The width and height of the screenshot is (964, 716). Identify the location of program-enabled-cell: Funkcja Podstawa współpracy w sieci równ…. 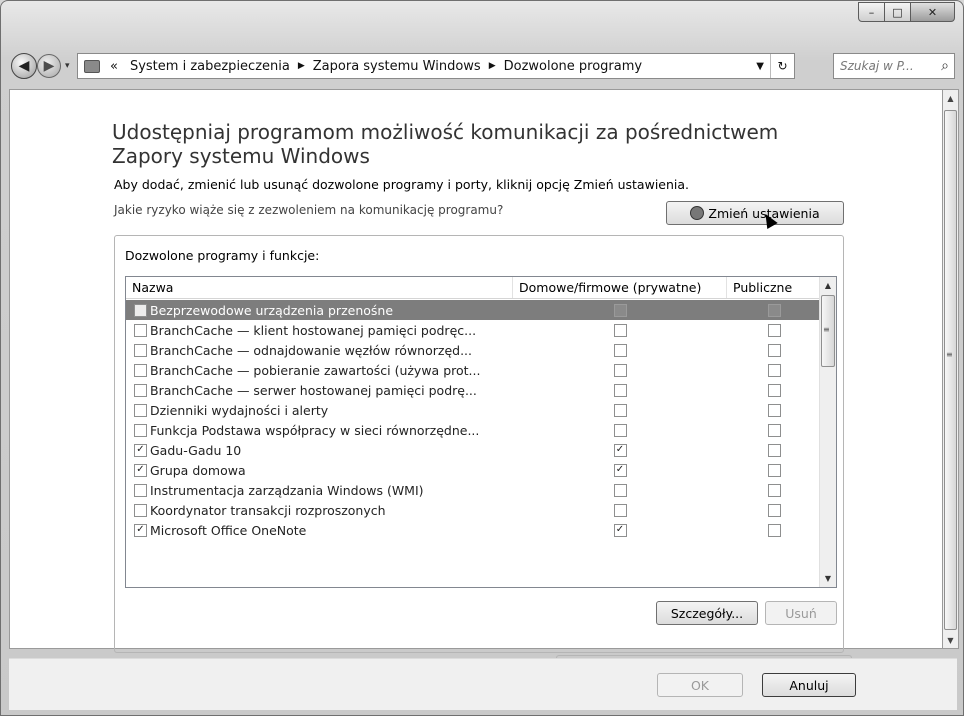
(319, 430).